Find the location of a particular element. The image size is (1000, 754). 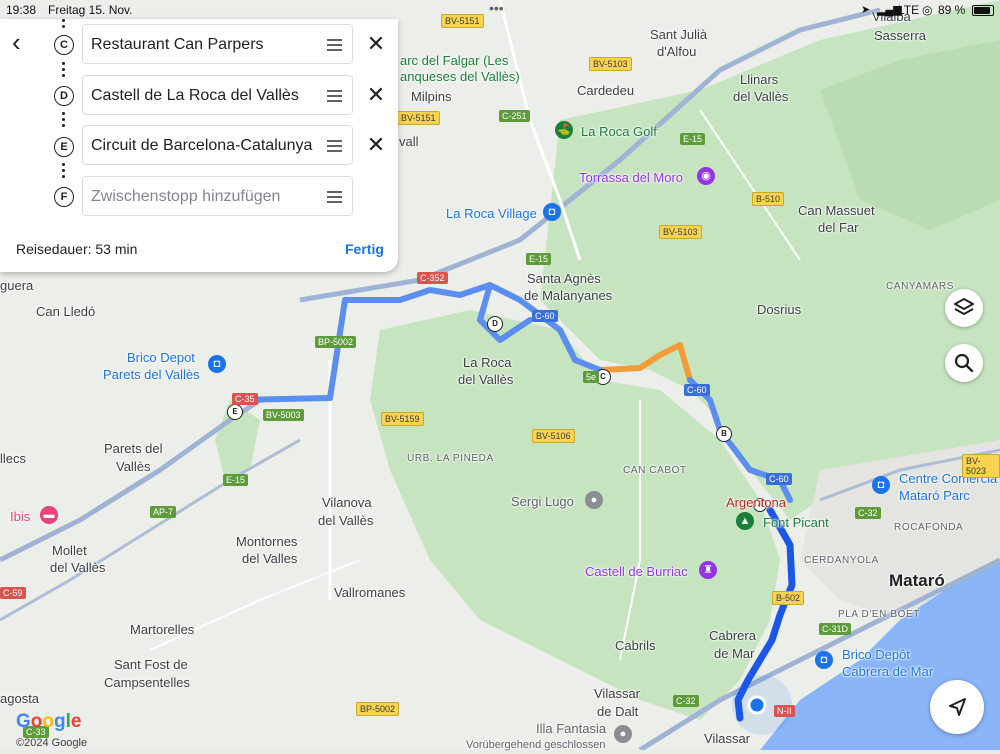

my-location-button is located at coordinates (957, 707).